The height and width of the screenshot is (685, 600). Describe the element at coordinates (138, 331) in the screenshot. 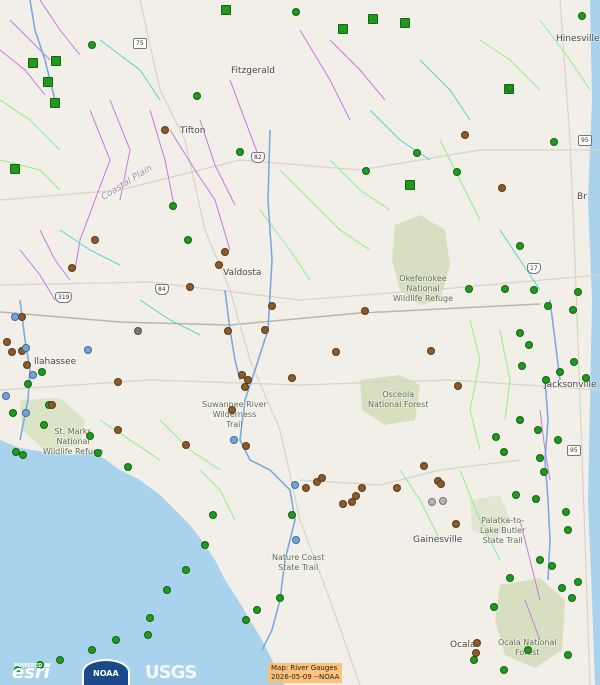

I see `gauge-marker-gray` at that location.